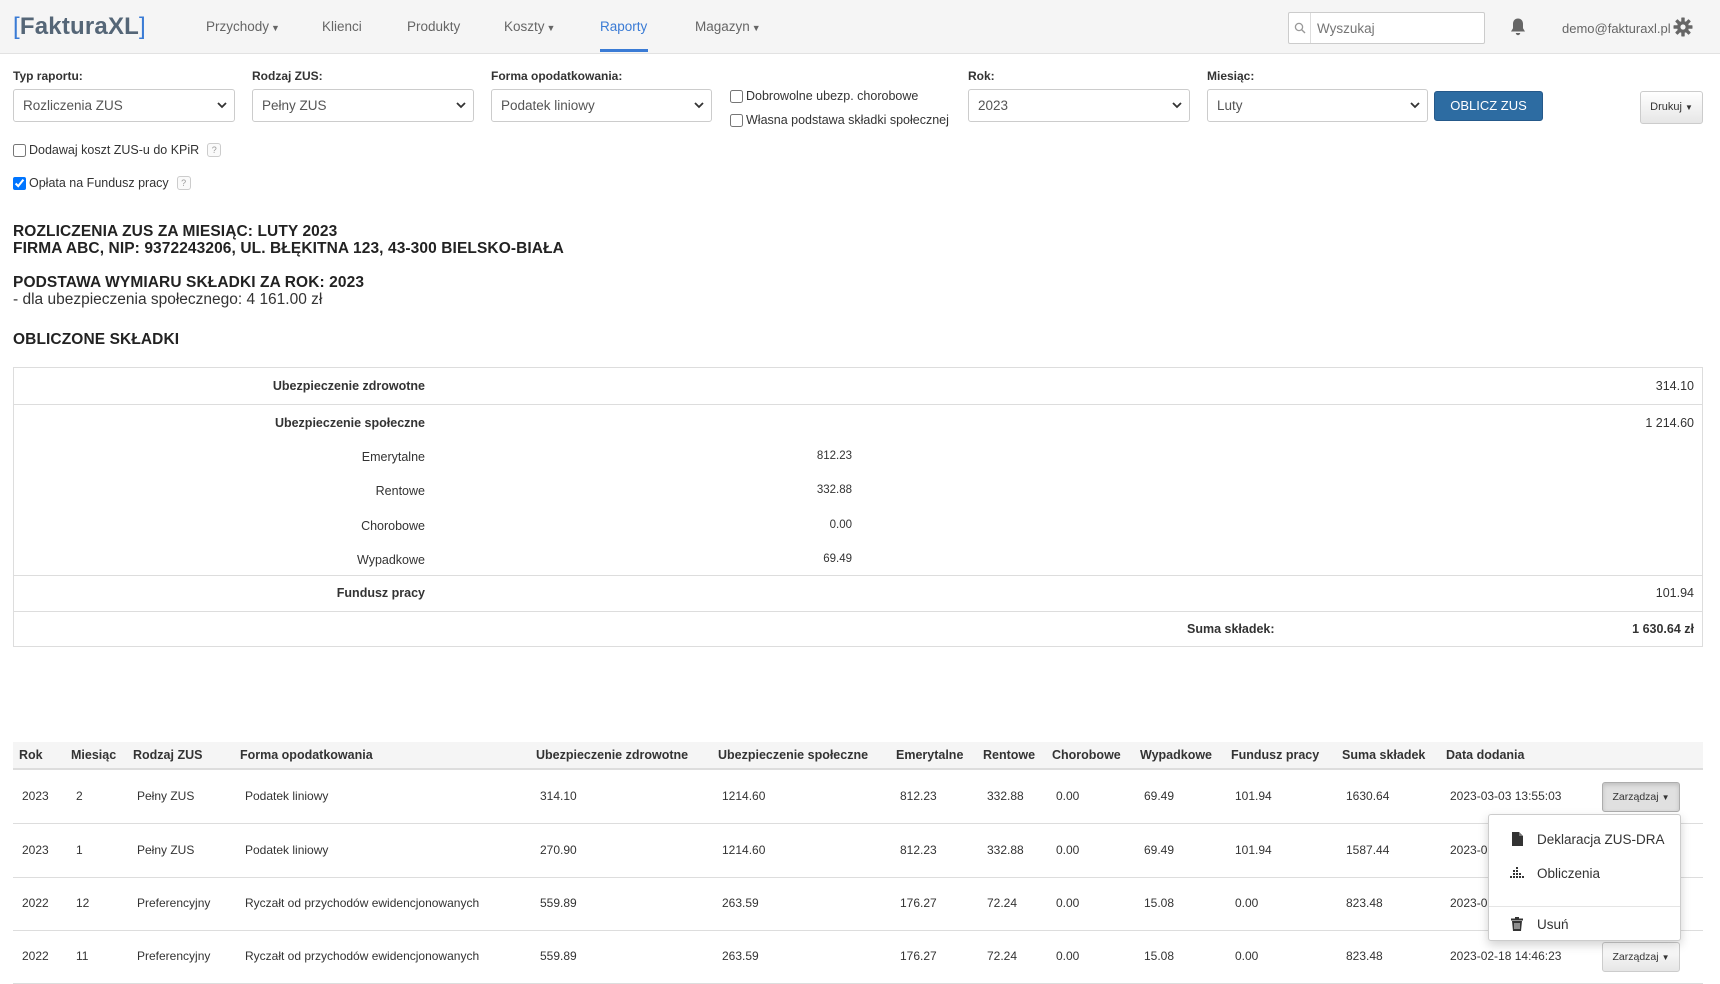 The image size is (1720, 984). Describe the element at coordinates (433, 26) in the screenshot. I see `nav-produkty: Produkty` at that location.